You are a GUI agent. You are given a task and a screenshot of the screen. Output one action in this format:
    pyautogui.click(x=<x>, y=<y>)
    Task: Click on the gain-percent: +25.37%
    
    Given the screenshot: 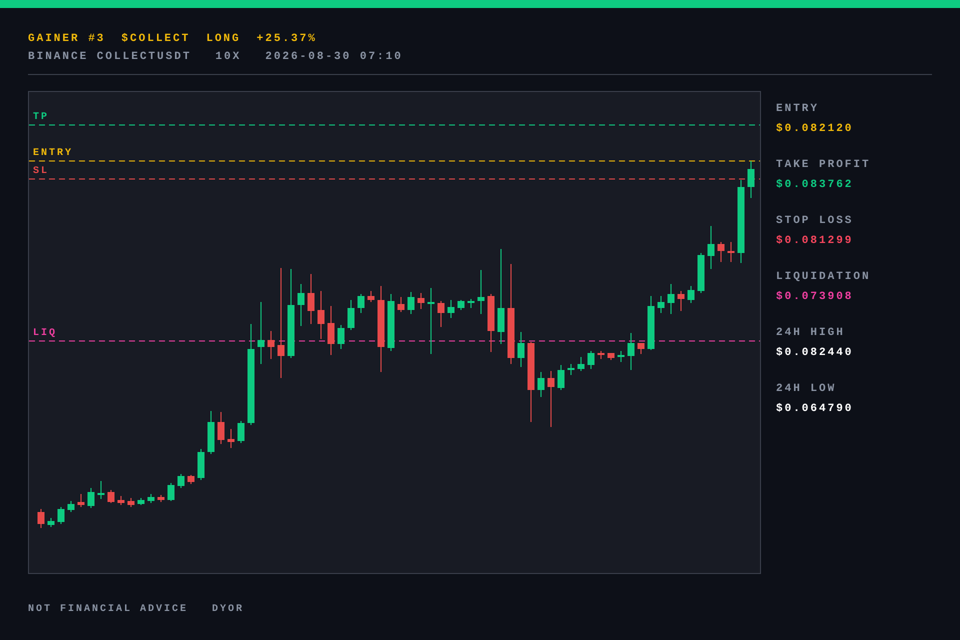 What is the action you would take?
    pyautogui.click(x=286, y=39)
    